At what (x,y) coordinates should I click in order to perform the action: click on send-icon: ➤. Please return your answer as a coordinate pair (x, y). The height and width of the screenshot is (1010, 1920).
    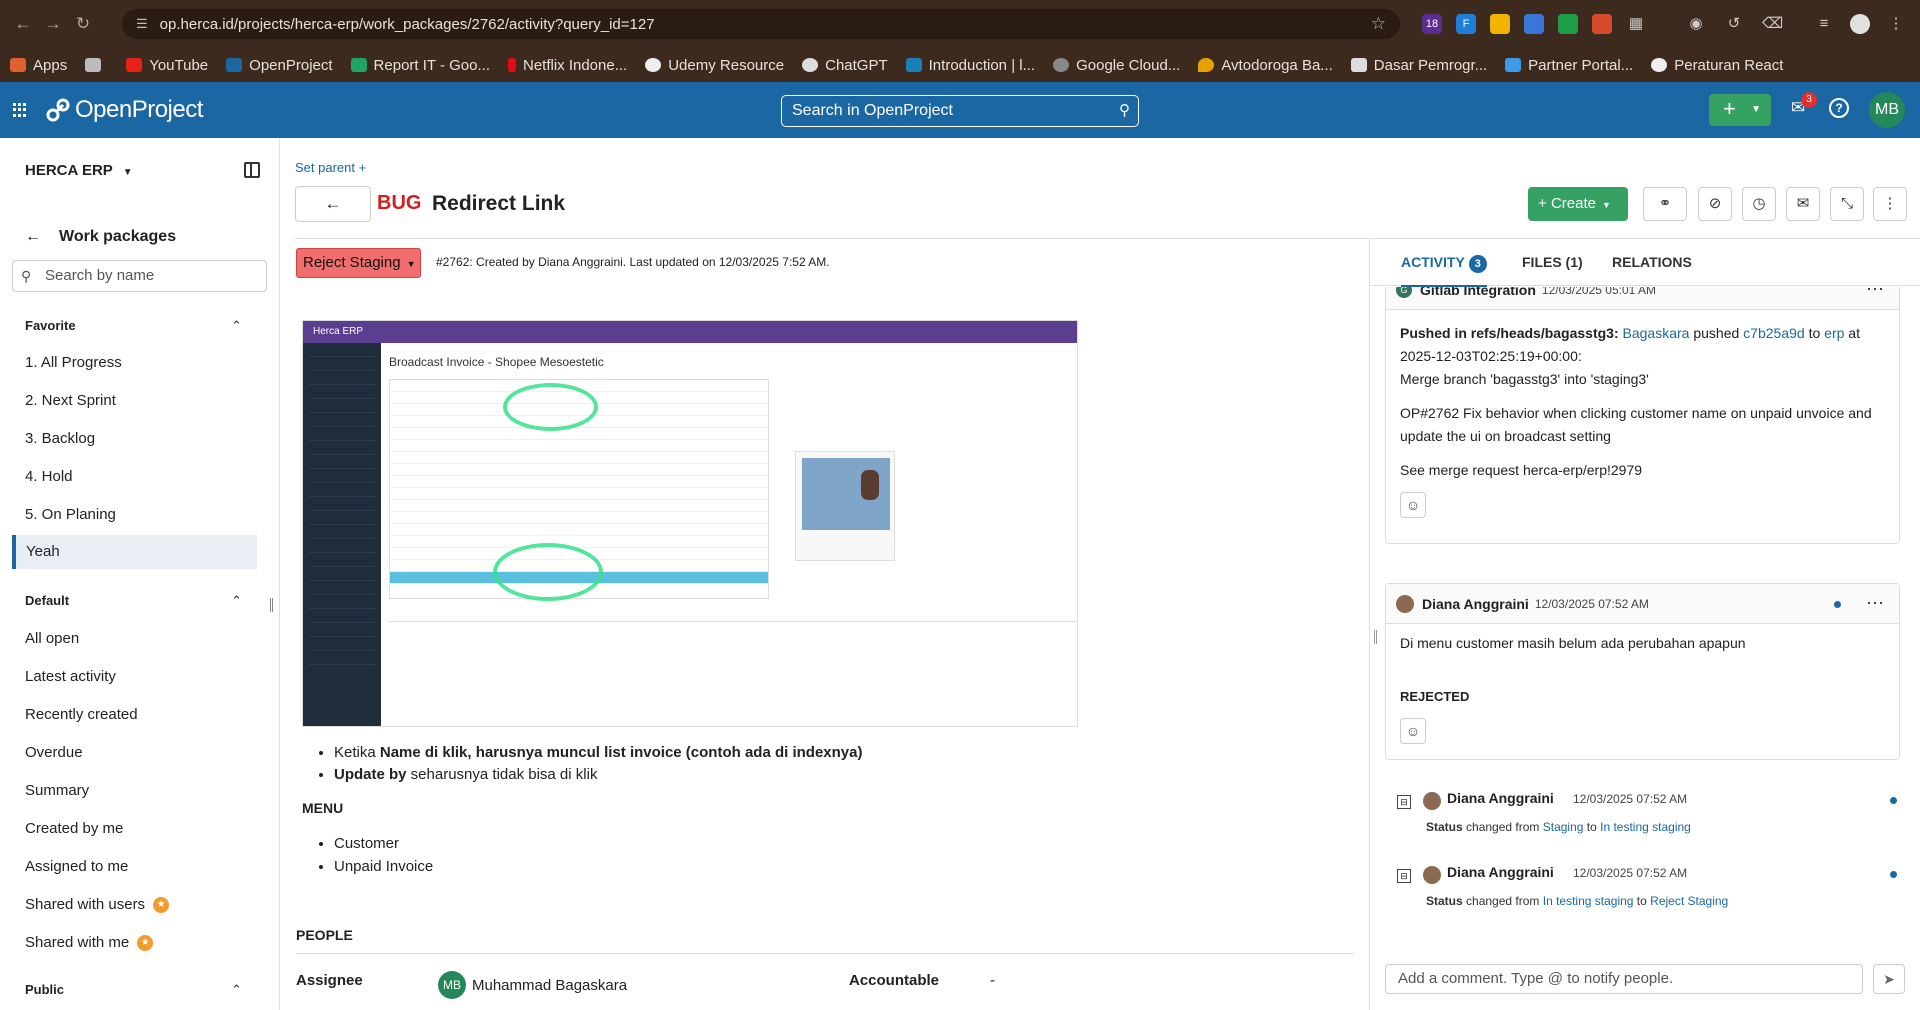
    Looking at the image, I should click on (1889, 979).